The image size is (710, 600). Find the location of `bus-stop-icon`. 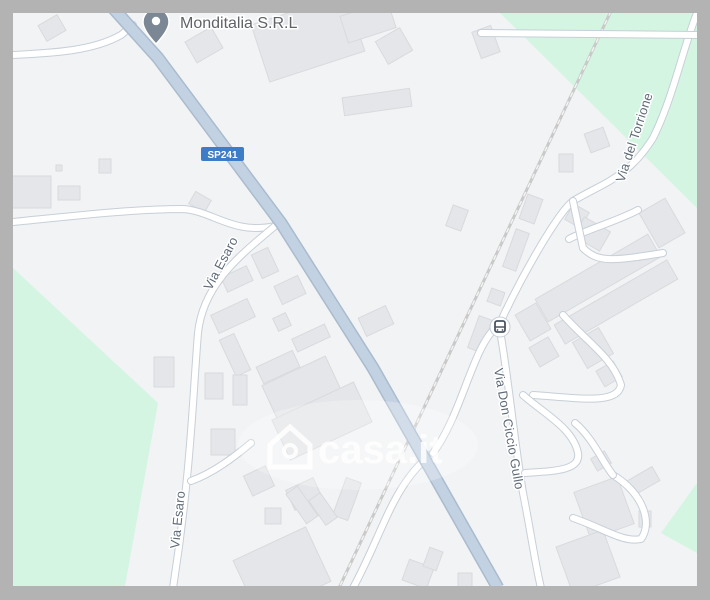

bus-stop-icon is located at coordinates (500, 327).